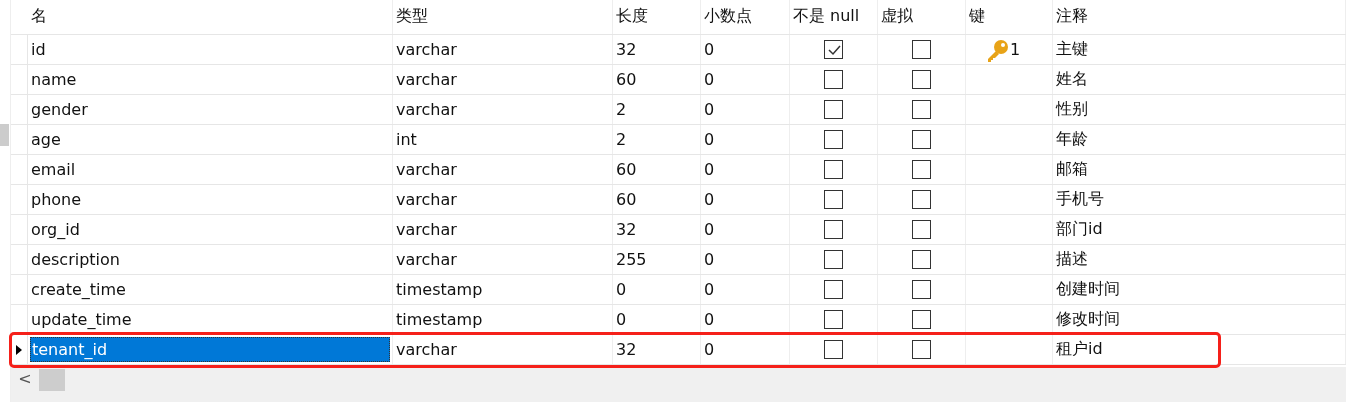  I want to click on table-cell: 手机号, so click(1080, 199).